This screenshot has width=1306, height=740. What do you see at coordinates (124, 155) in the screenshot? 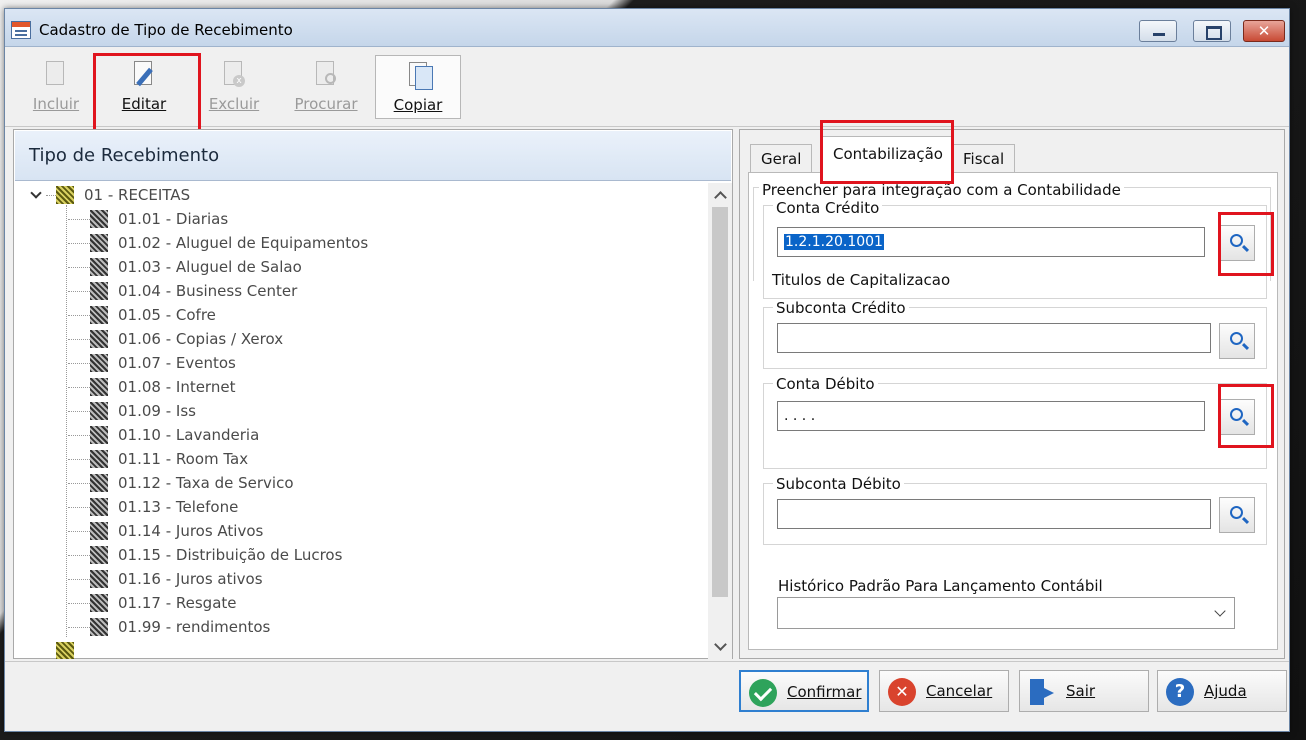
I see `tree-header-label: Tipo de Recebimento` at bounding box center [124, 155].